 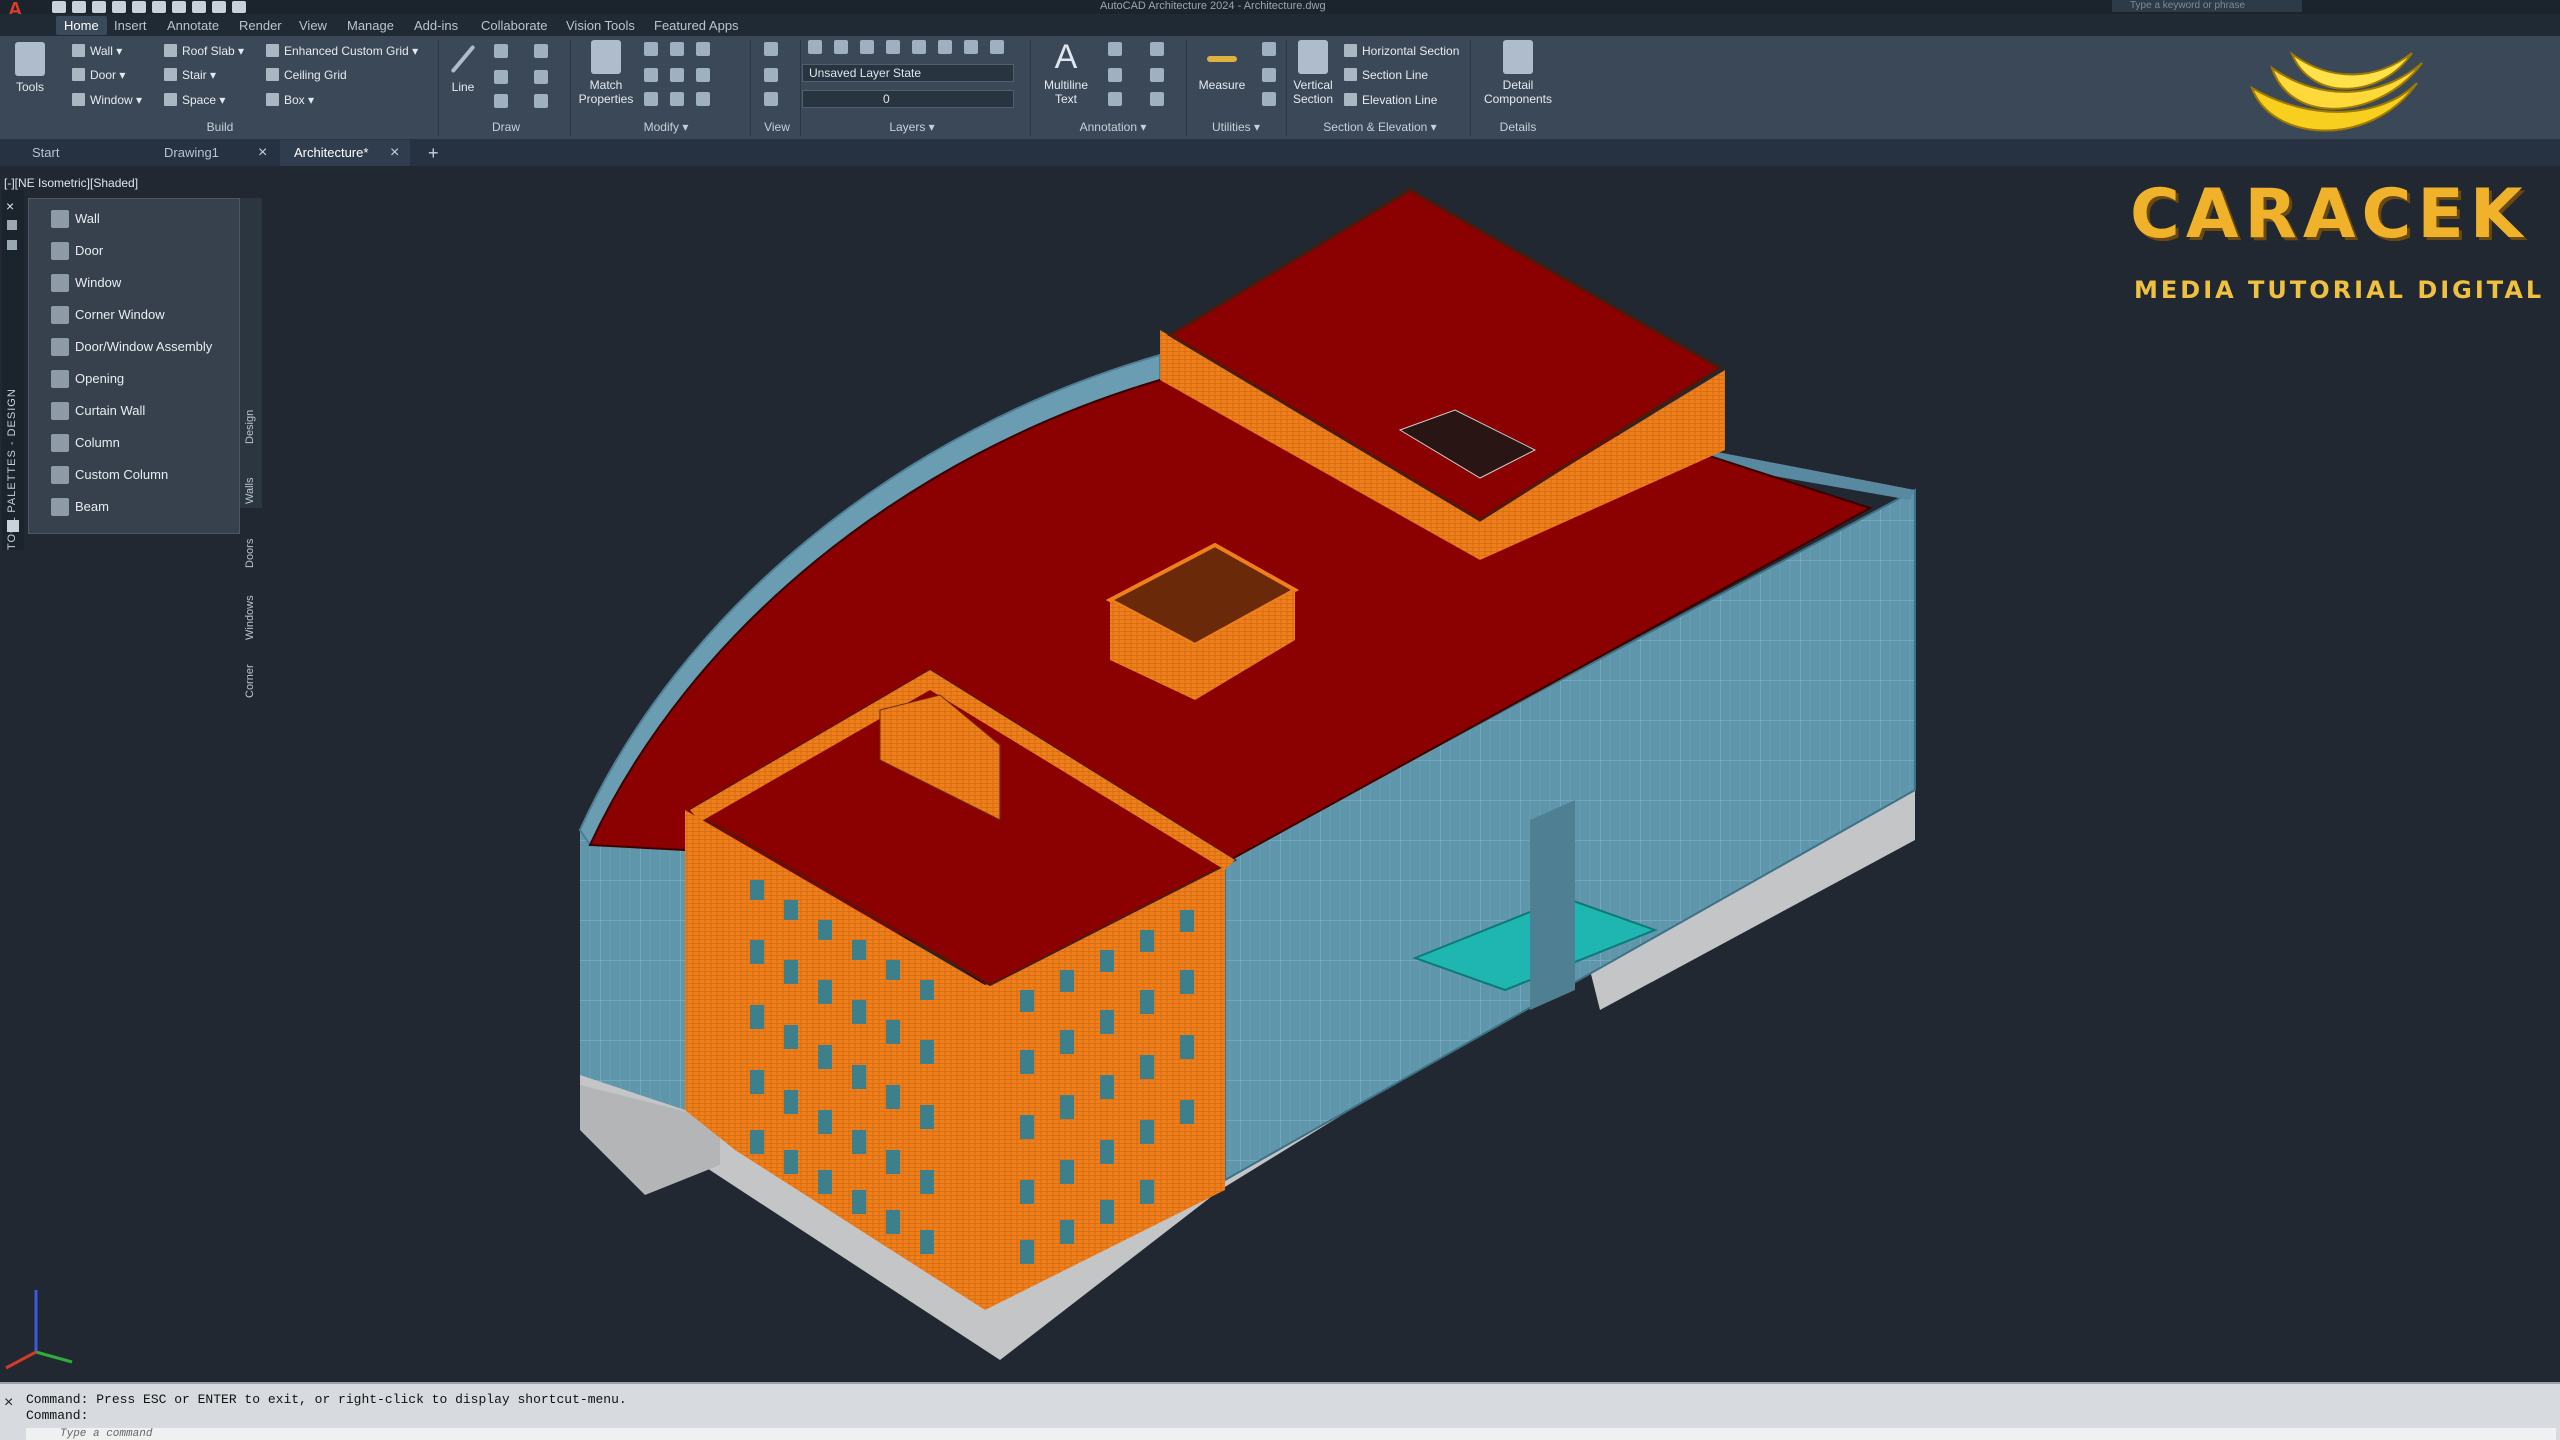 I want to click on wall-button: Wall ▾, so click(x=97, y=51).